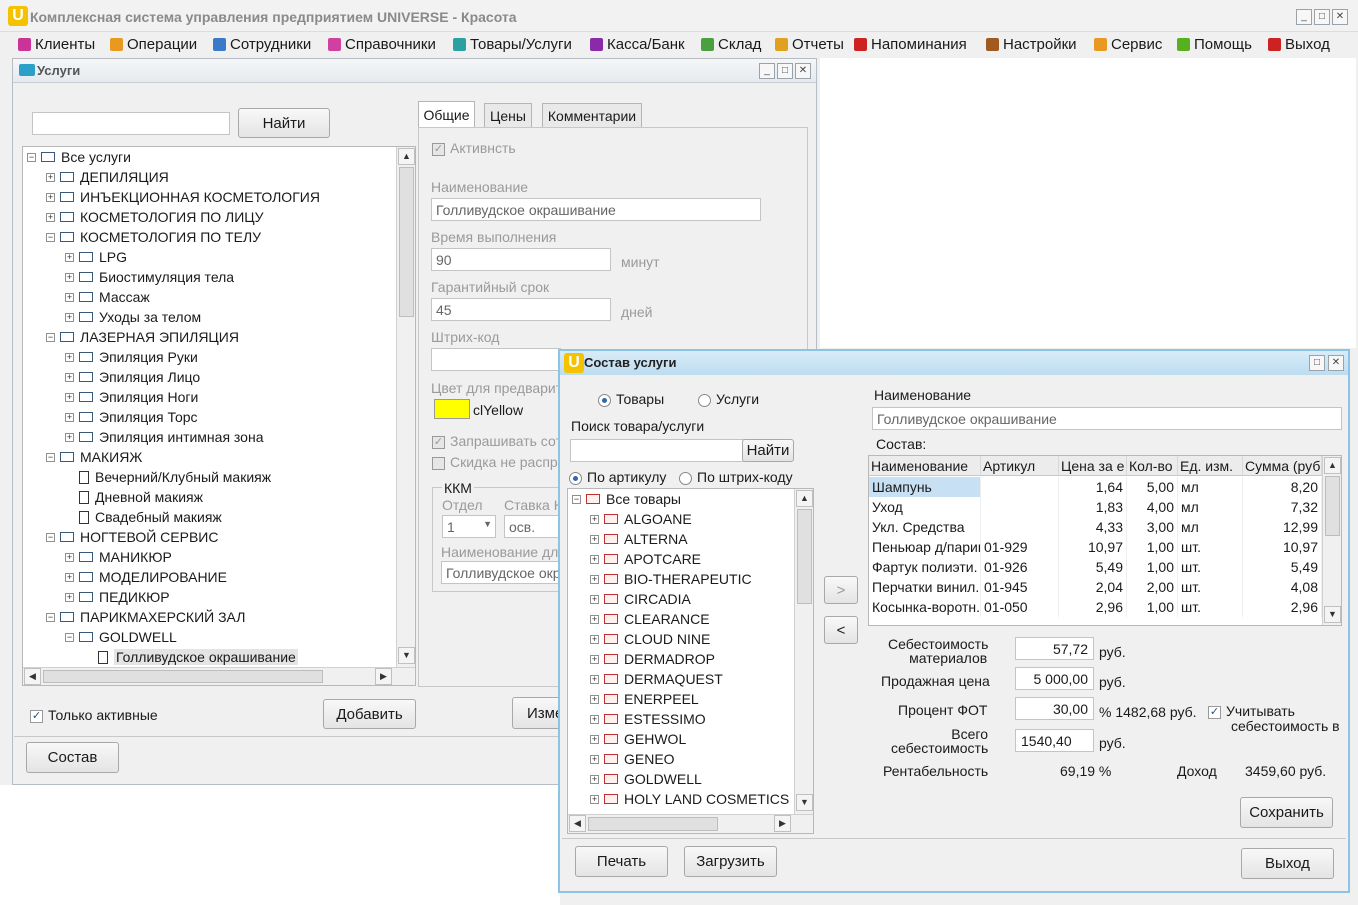 Image resolution: width=1358 pixels, height=905 pixels. Describe the element at coordinates (841, 590) in the screenshot. I see `add-to-composition-button: >` at that location.